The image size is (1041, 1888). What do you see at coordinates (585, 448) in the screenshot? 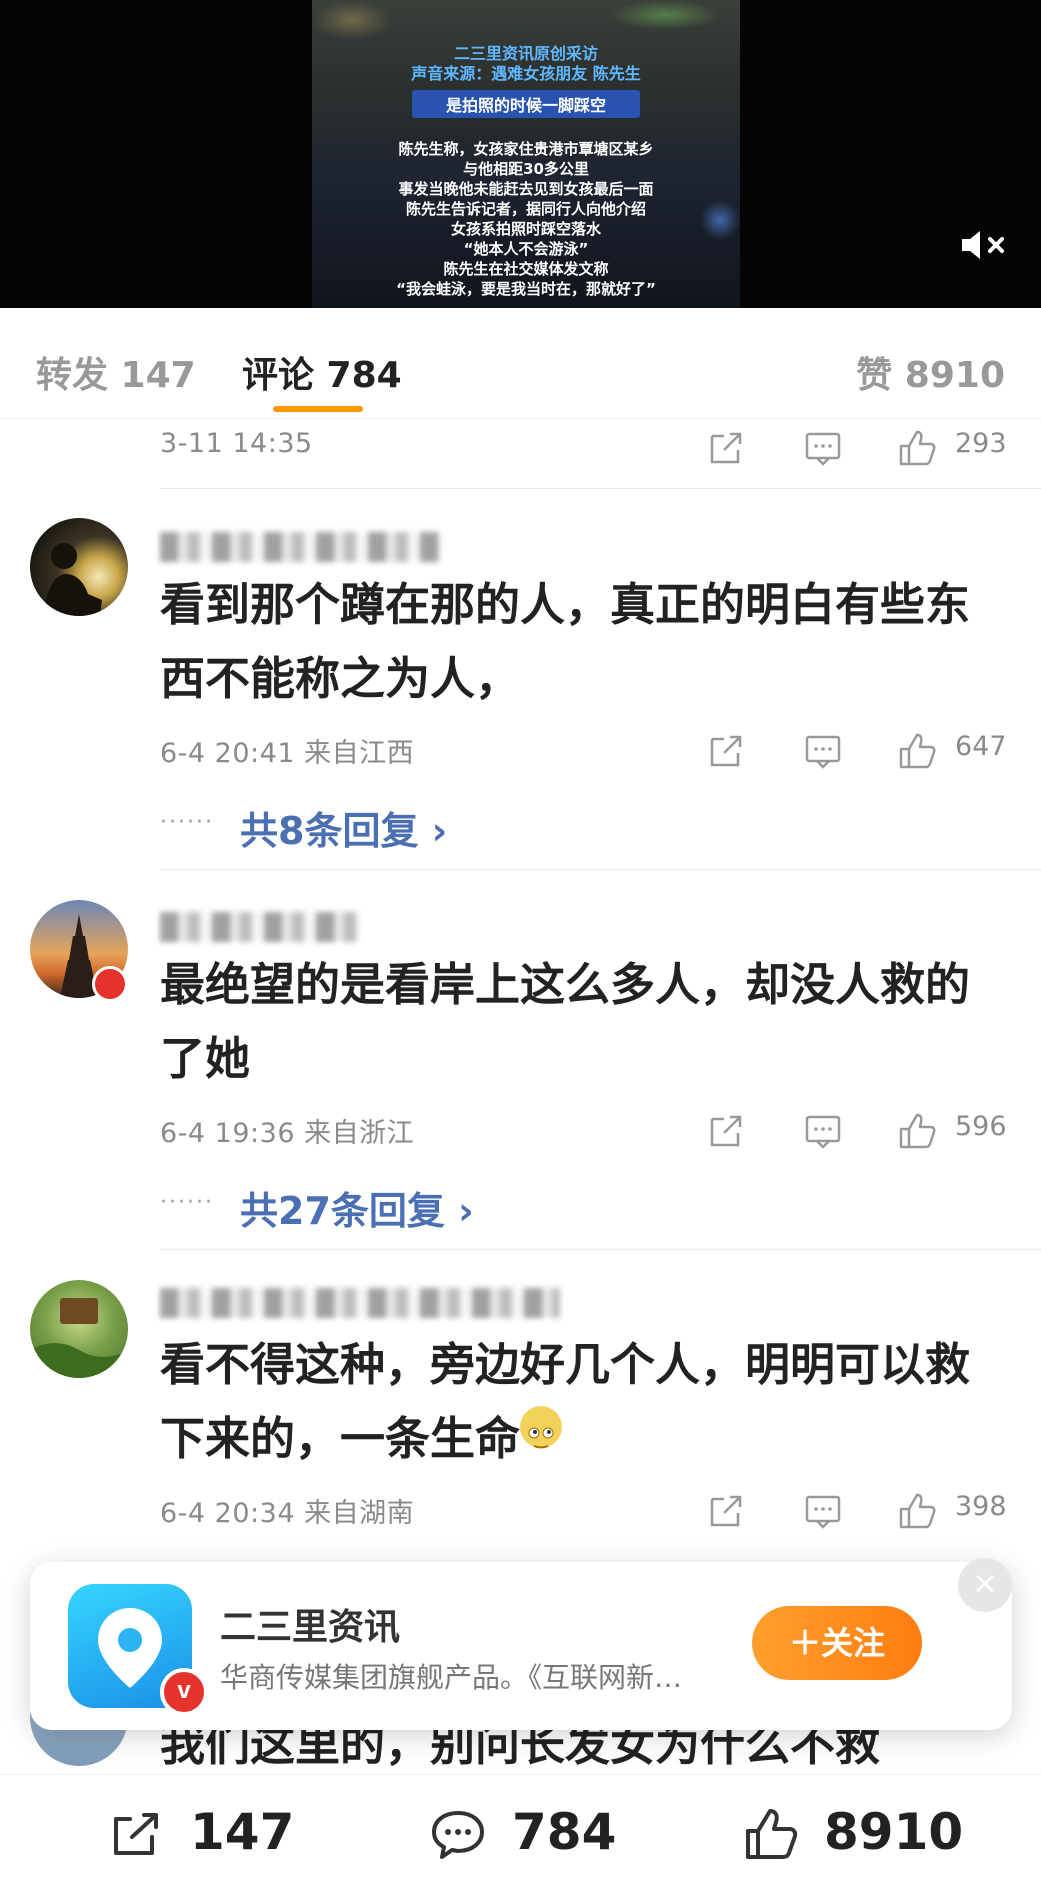
I see `comment-meta-row: 3-11 14:35 293` at bounding box center [585, 448].